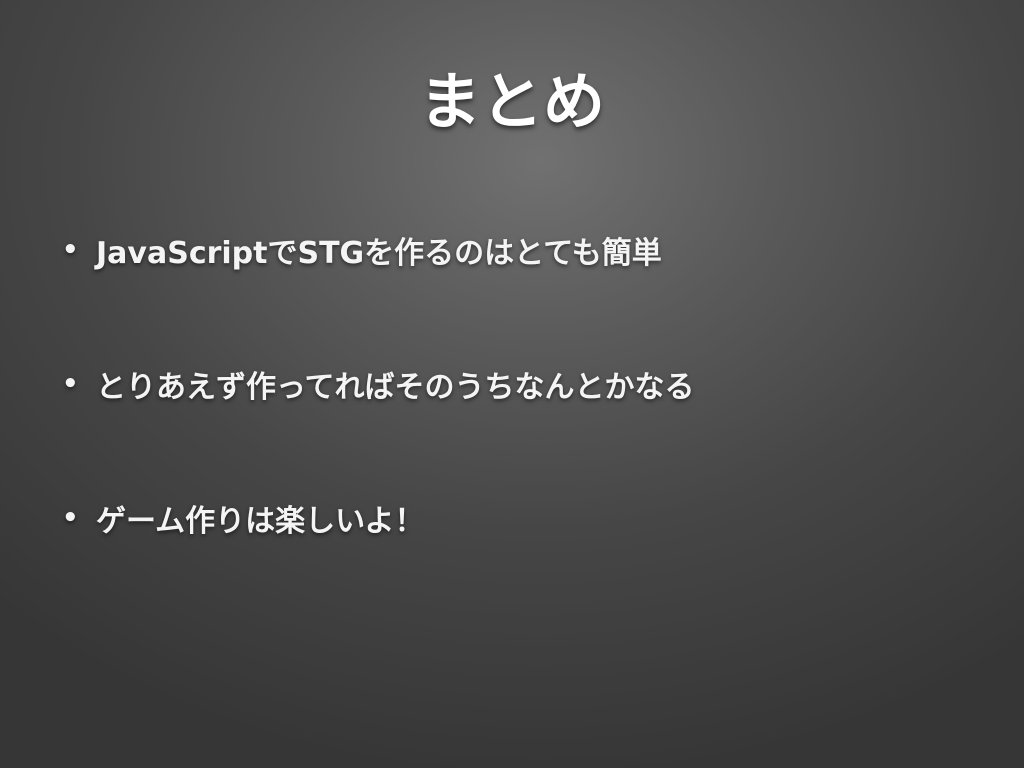 Image resolution: width=1024 pixels, height=768 pixels. What do you see at coordinates (522, 518) in the screenshot?
I see `list-item: • ゲーム作りは楽しいよ！` at bounding box center [522, 518].